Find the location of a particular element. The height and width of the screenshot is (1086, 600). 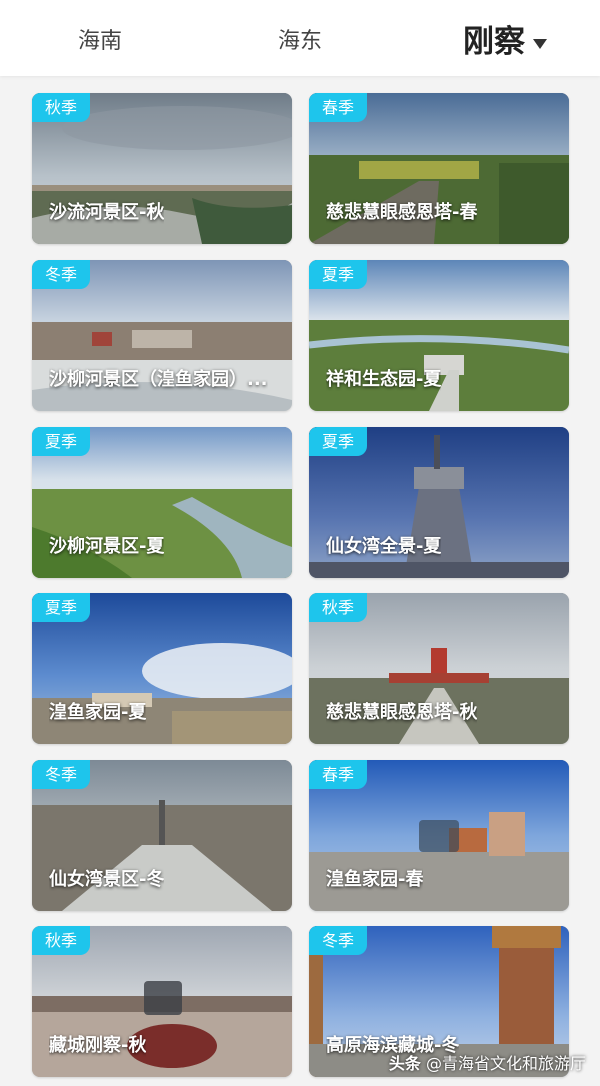

panorama-card: 夏季 祥和生态园-夏 is located at coordinates (439, 335).